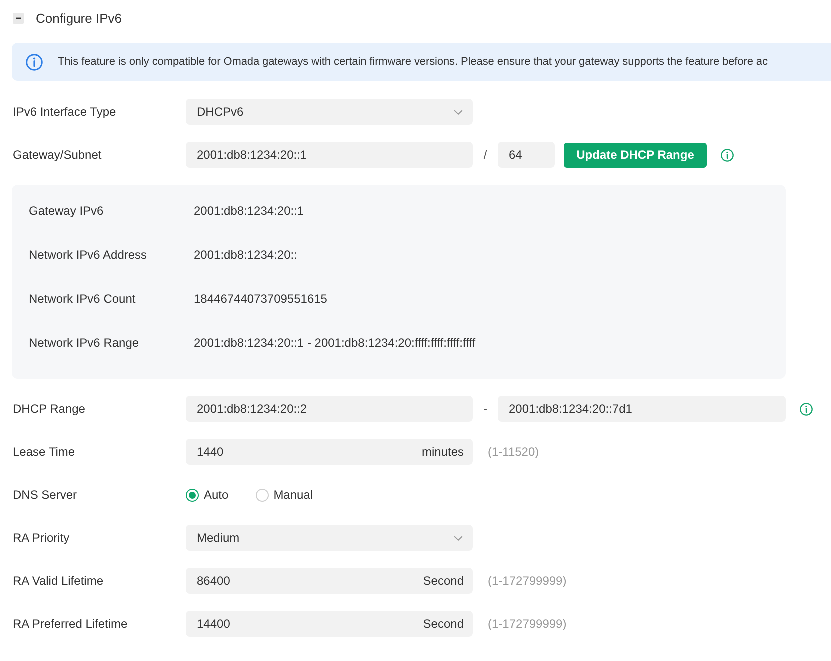  I want to click on notice-text: This feature is only compatible for Omada gateways with certain firmware versions. Please ensure that your gateway supports the feature before ac, so click(413, 62).